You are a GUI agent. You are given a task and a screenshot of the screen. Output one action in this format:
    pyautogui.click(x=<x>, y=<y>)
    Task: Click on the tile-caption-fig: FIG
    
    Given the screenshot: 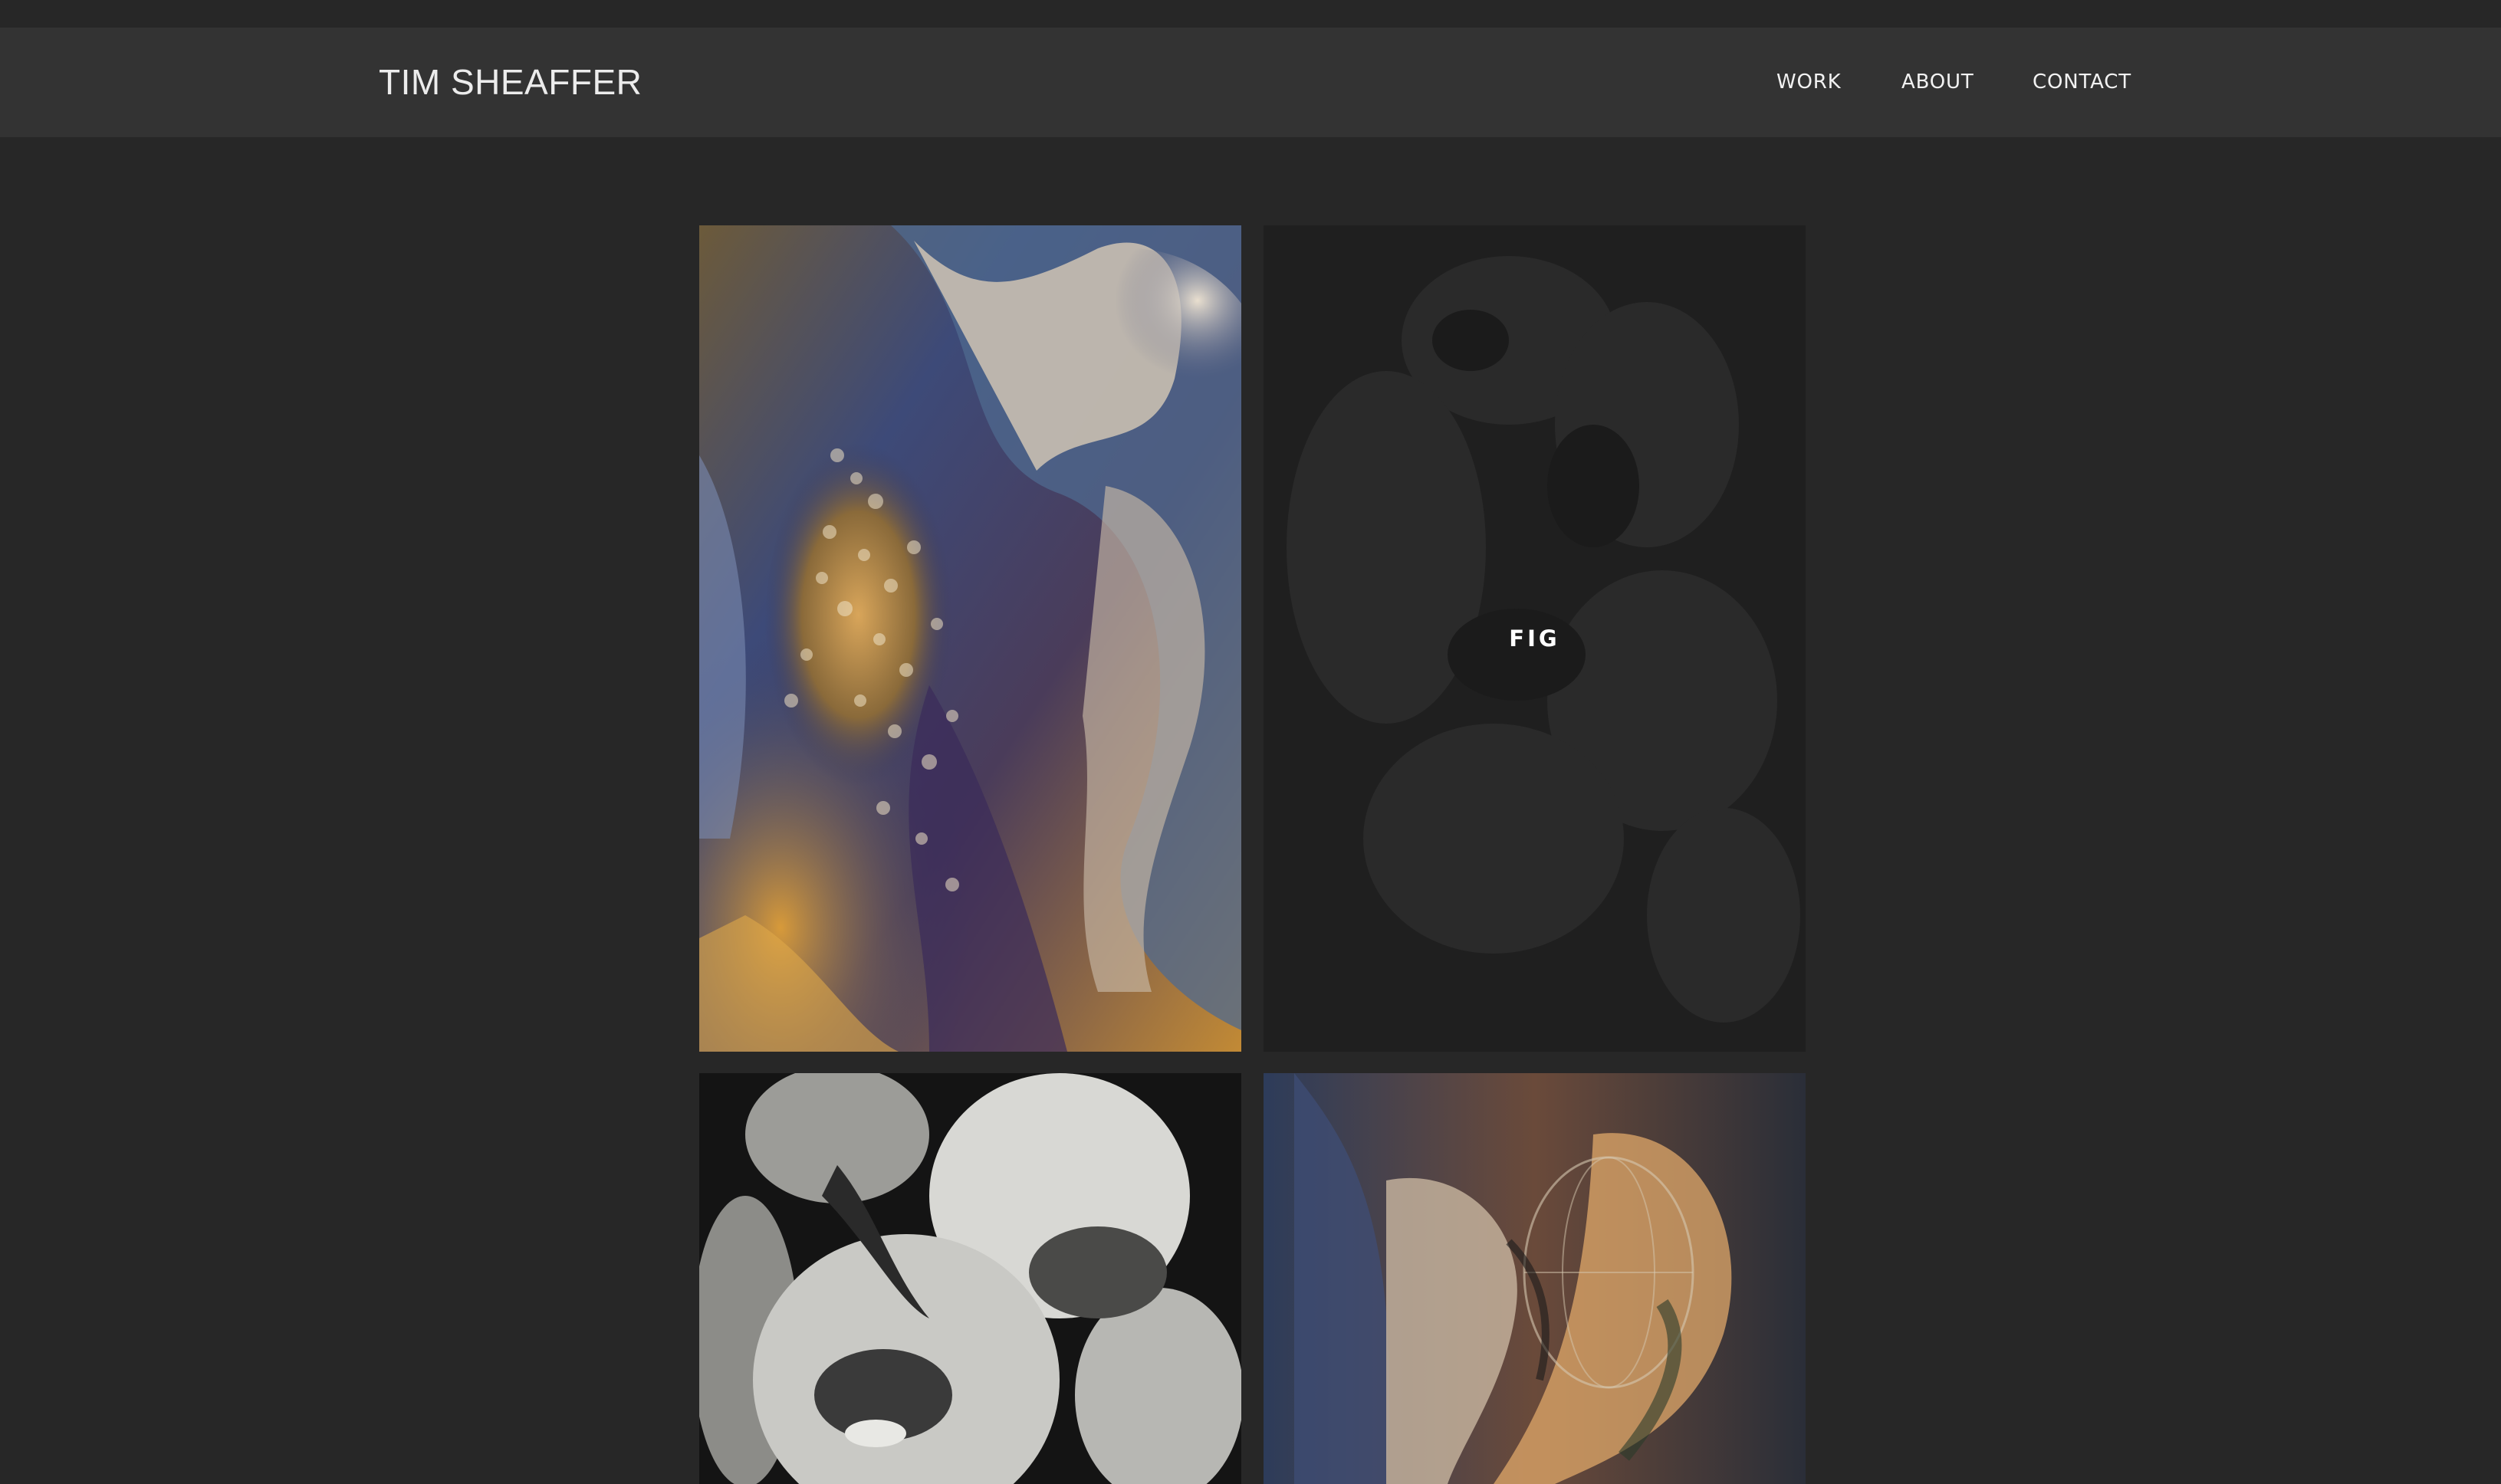 What is the action you would take?
    pyautogui.click(x=1535, y=638)
    